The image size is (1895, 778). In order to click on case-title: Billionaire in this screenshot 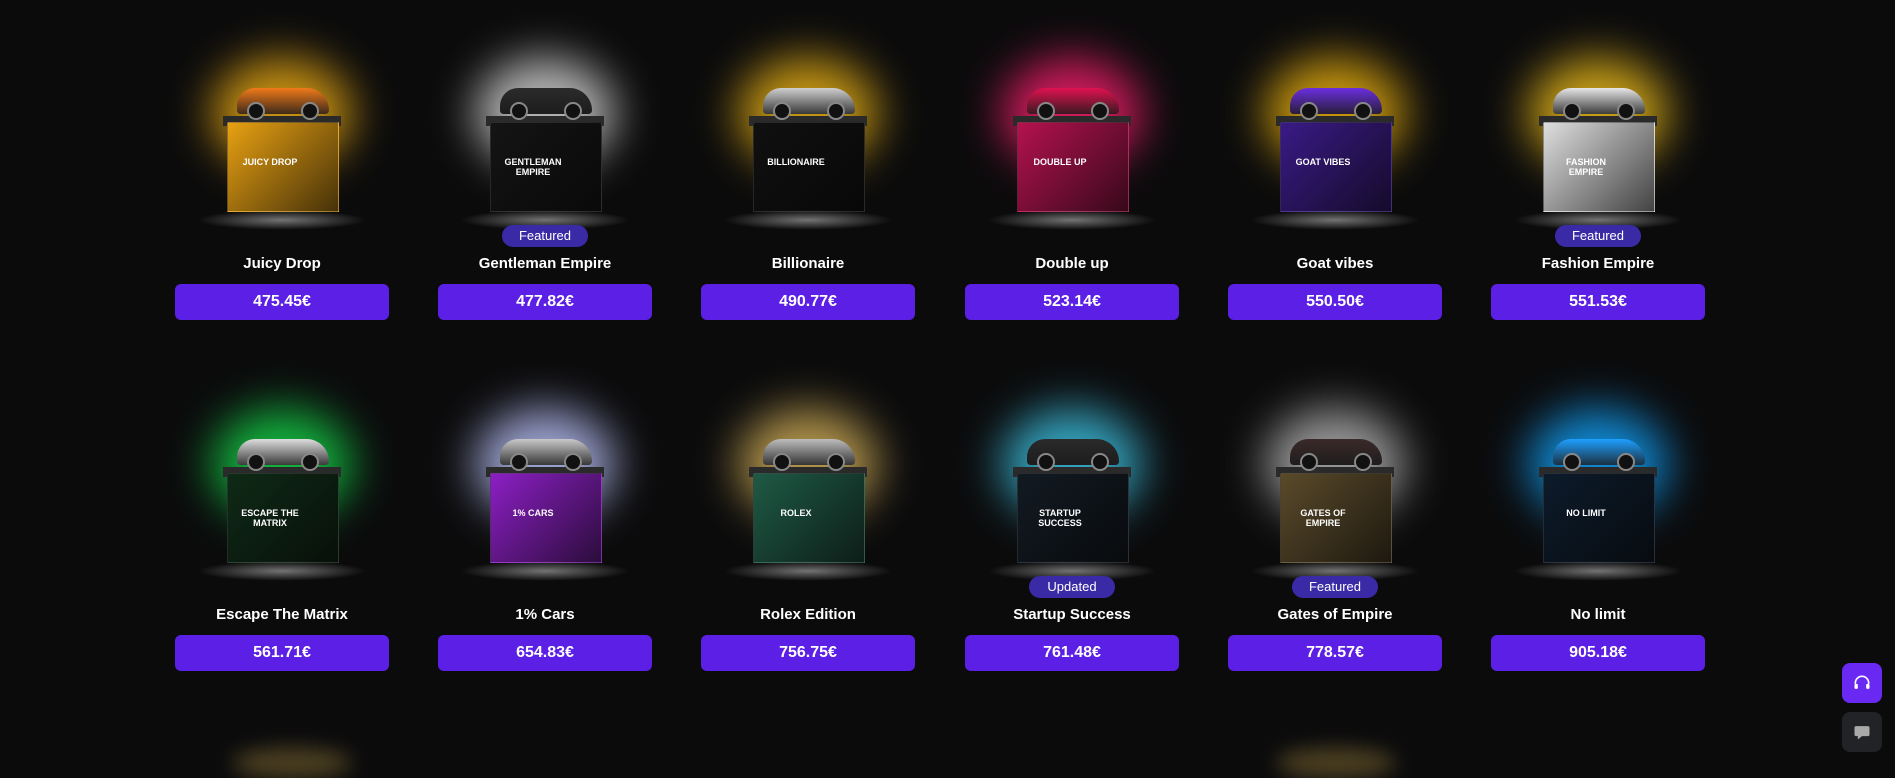, I will do `click(808, 263)`.